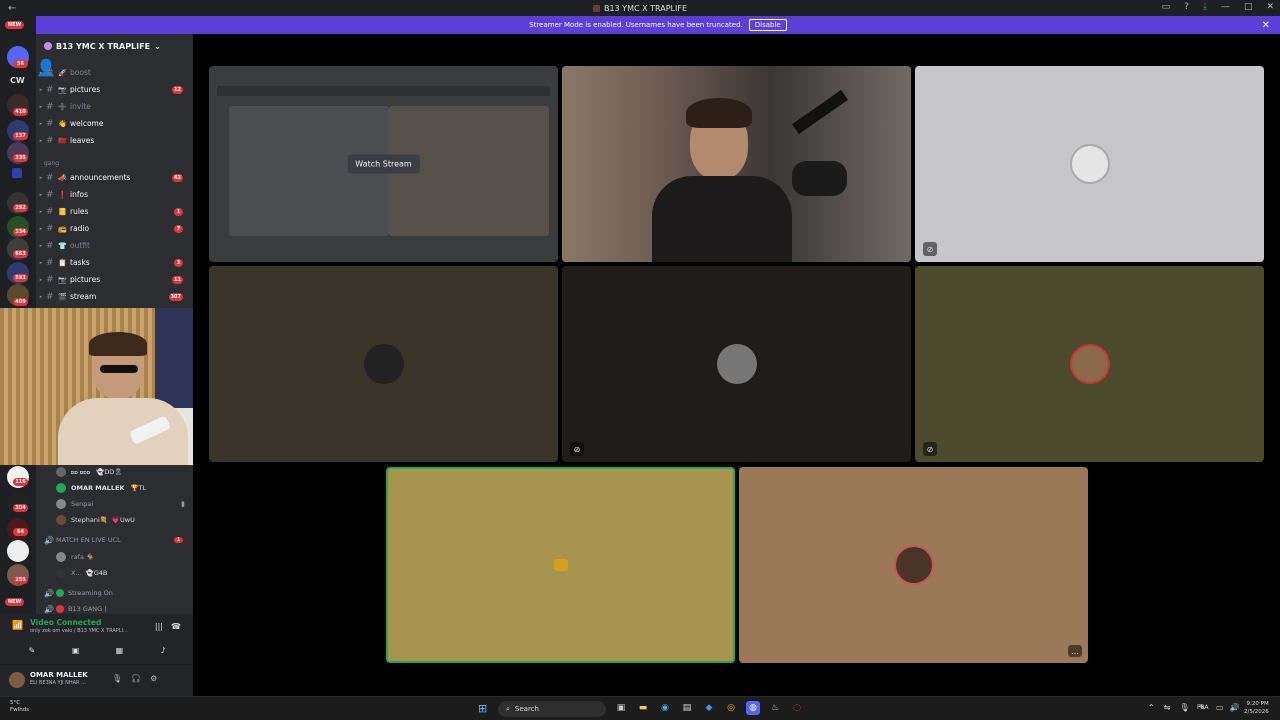 This screenshot has height=720, width=1280. What do you see at coordinates (643, 708) in the screenshot?
I see `file-explorer-icon: ▬` at bounding box center [643, 708].